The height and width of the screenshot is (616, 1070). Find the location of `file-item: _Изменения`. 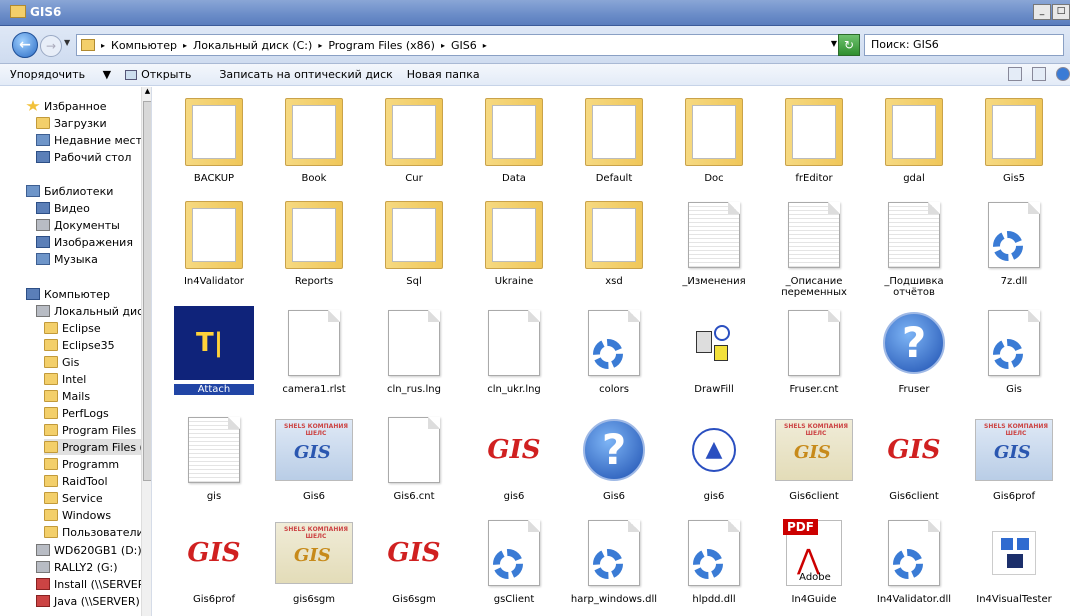

file-item: _Изменения is located at coordinates (714, 244).